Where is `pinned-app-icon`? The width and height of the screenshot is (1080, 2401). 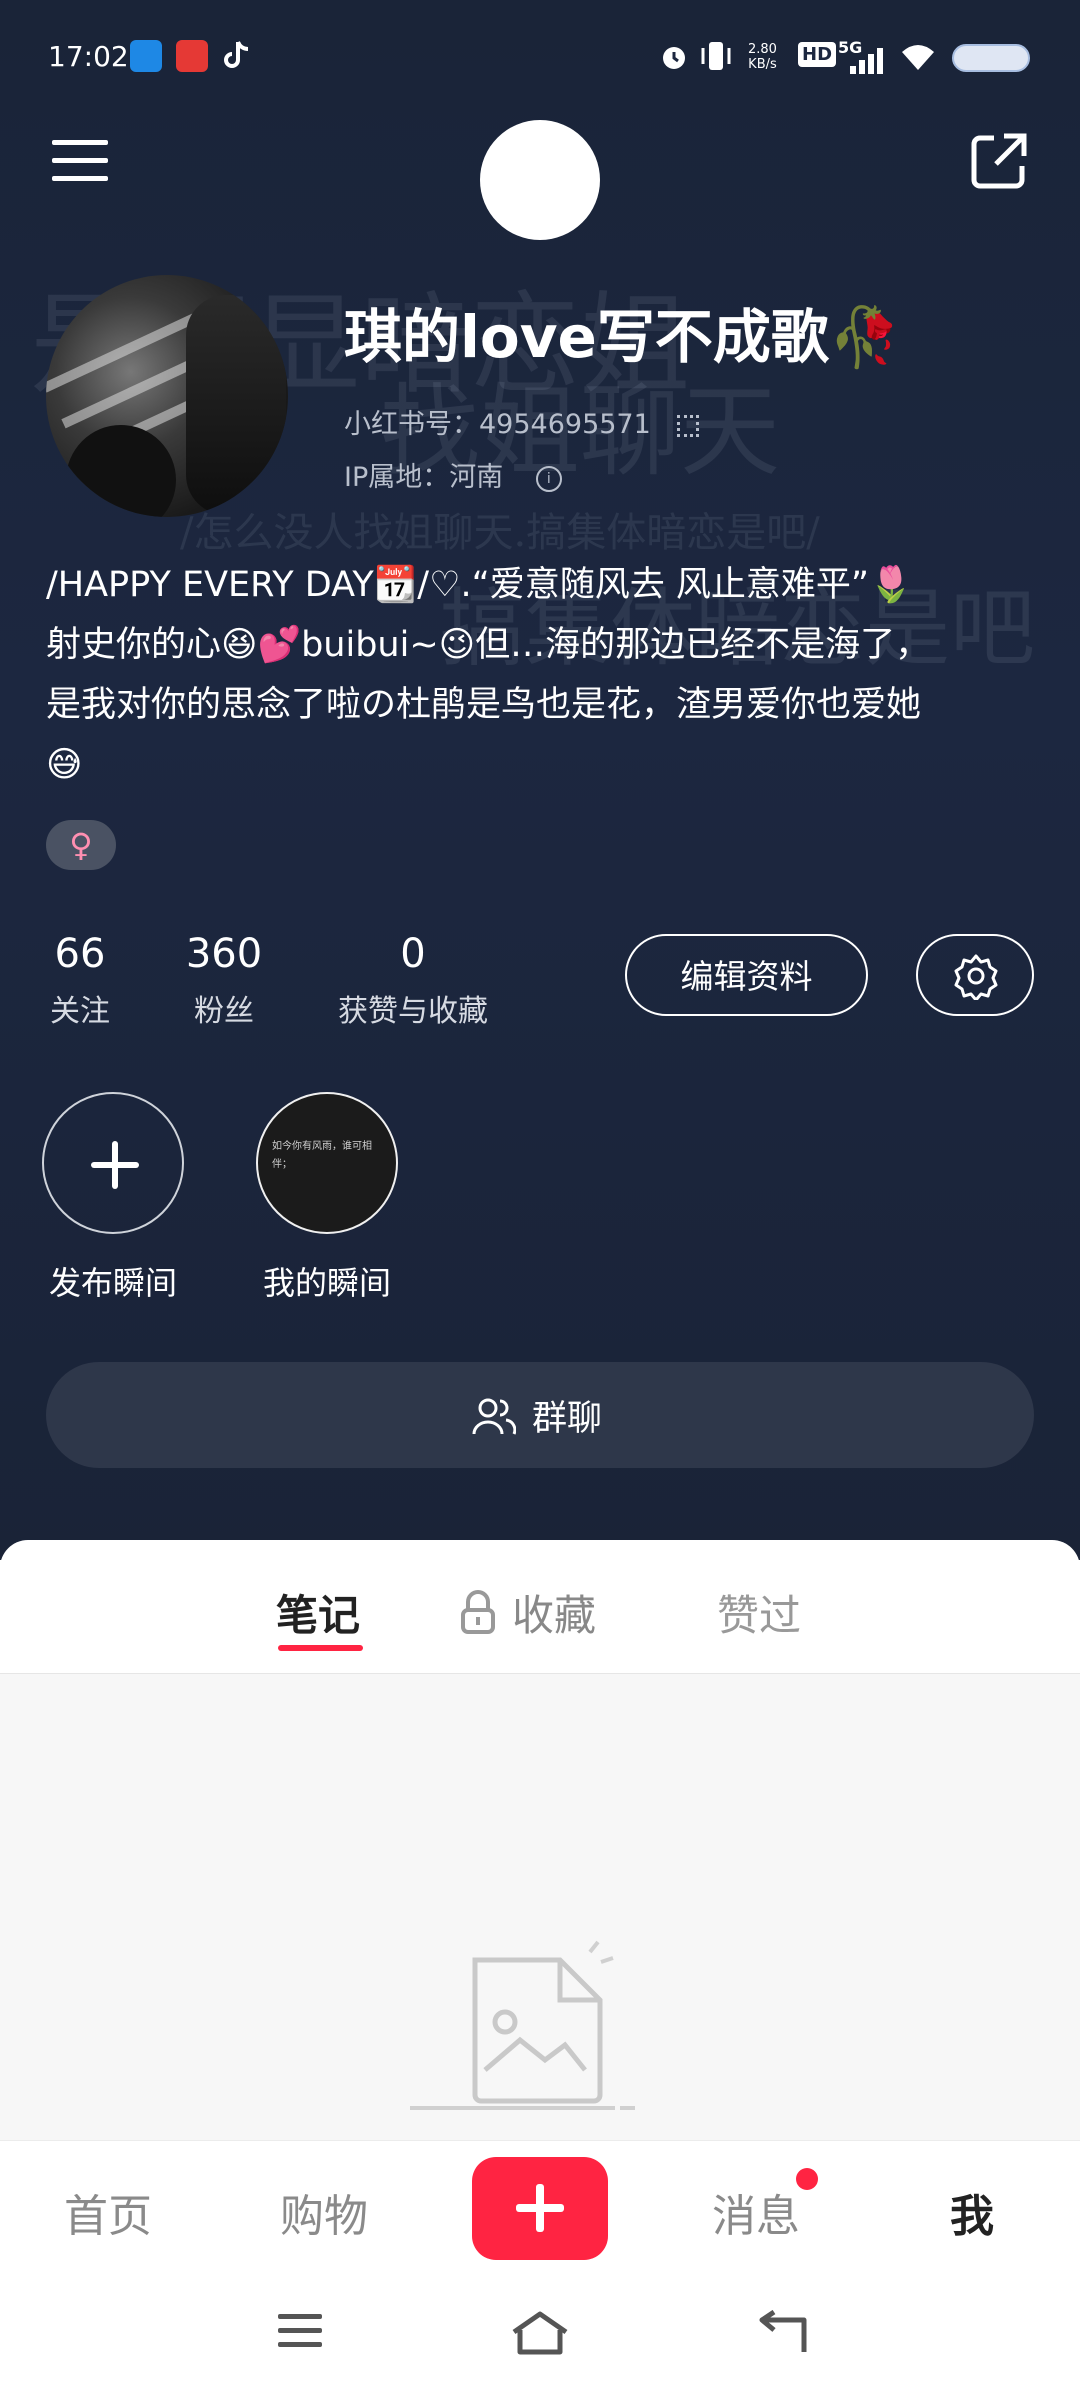 pinned-app-icon is located at coordinates (146, 56).